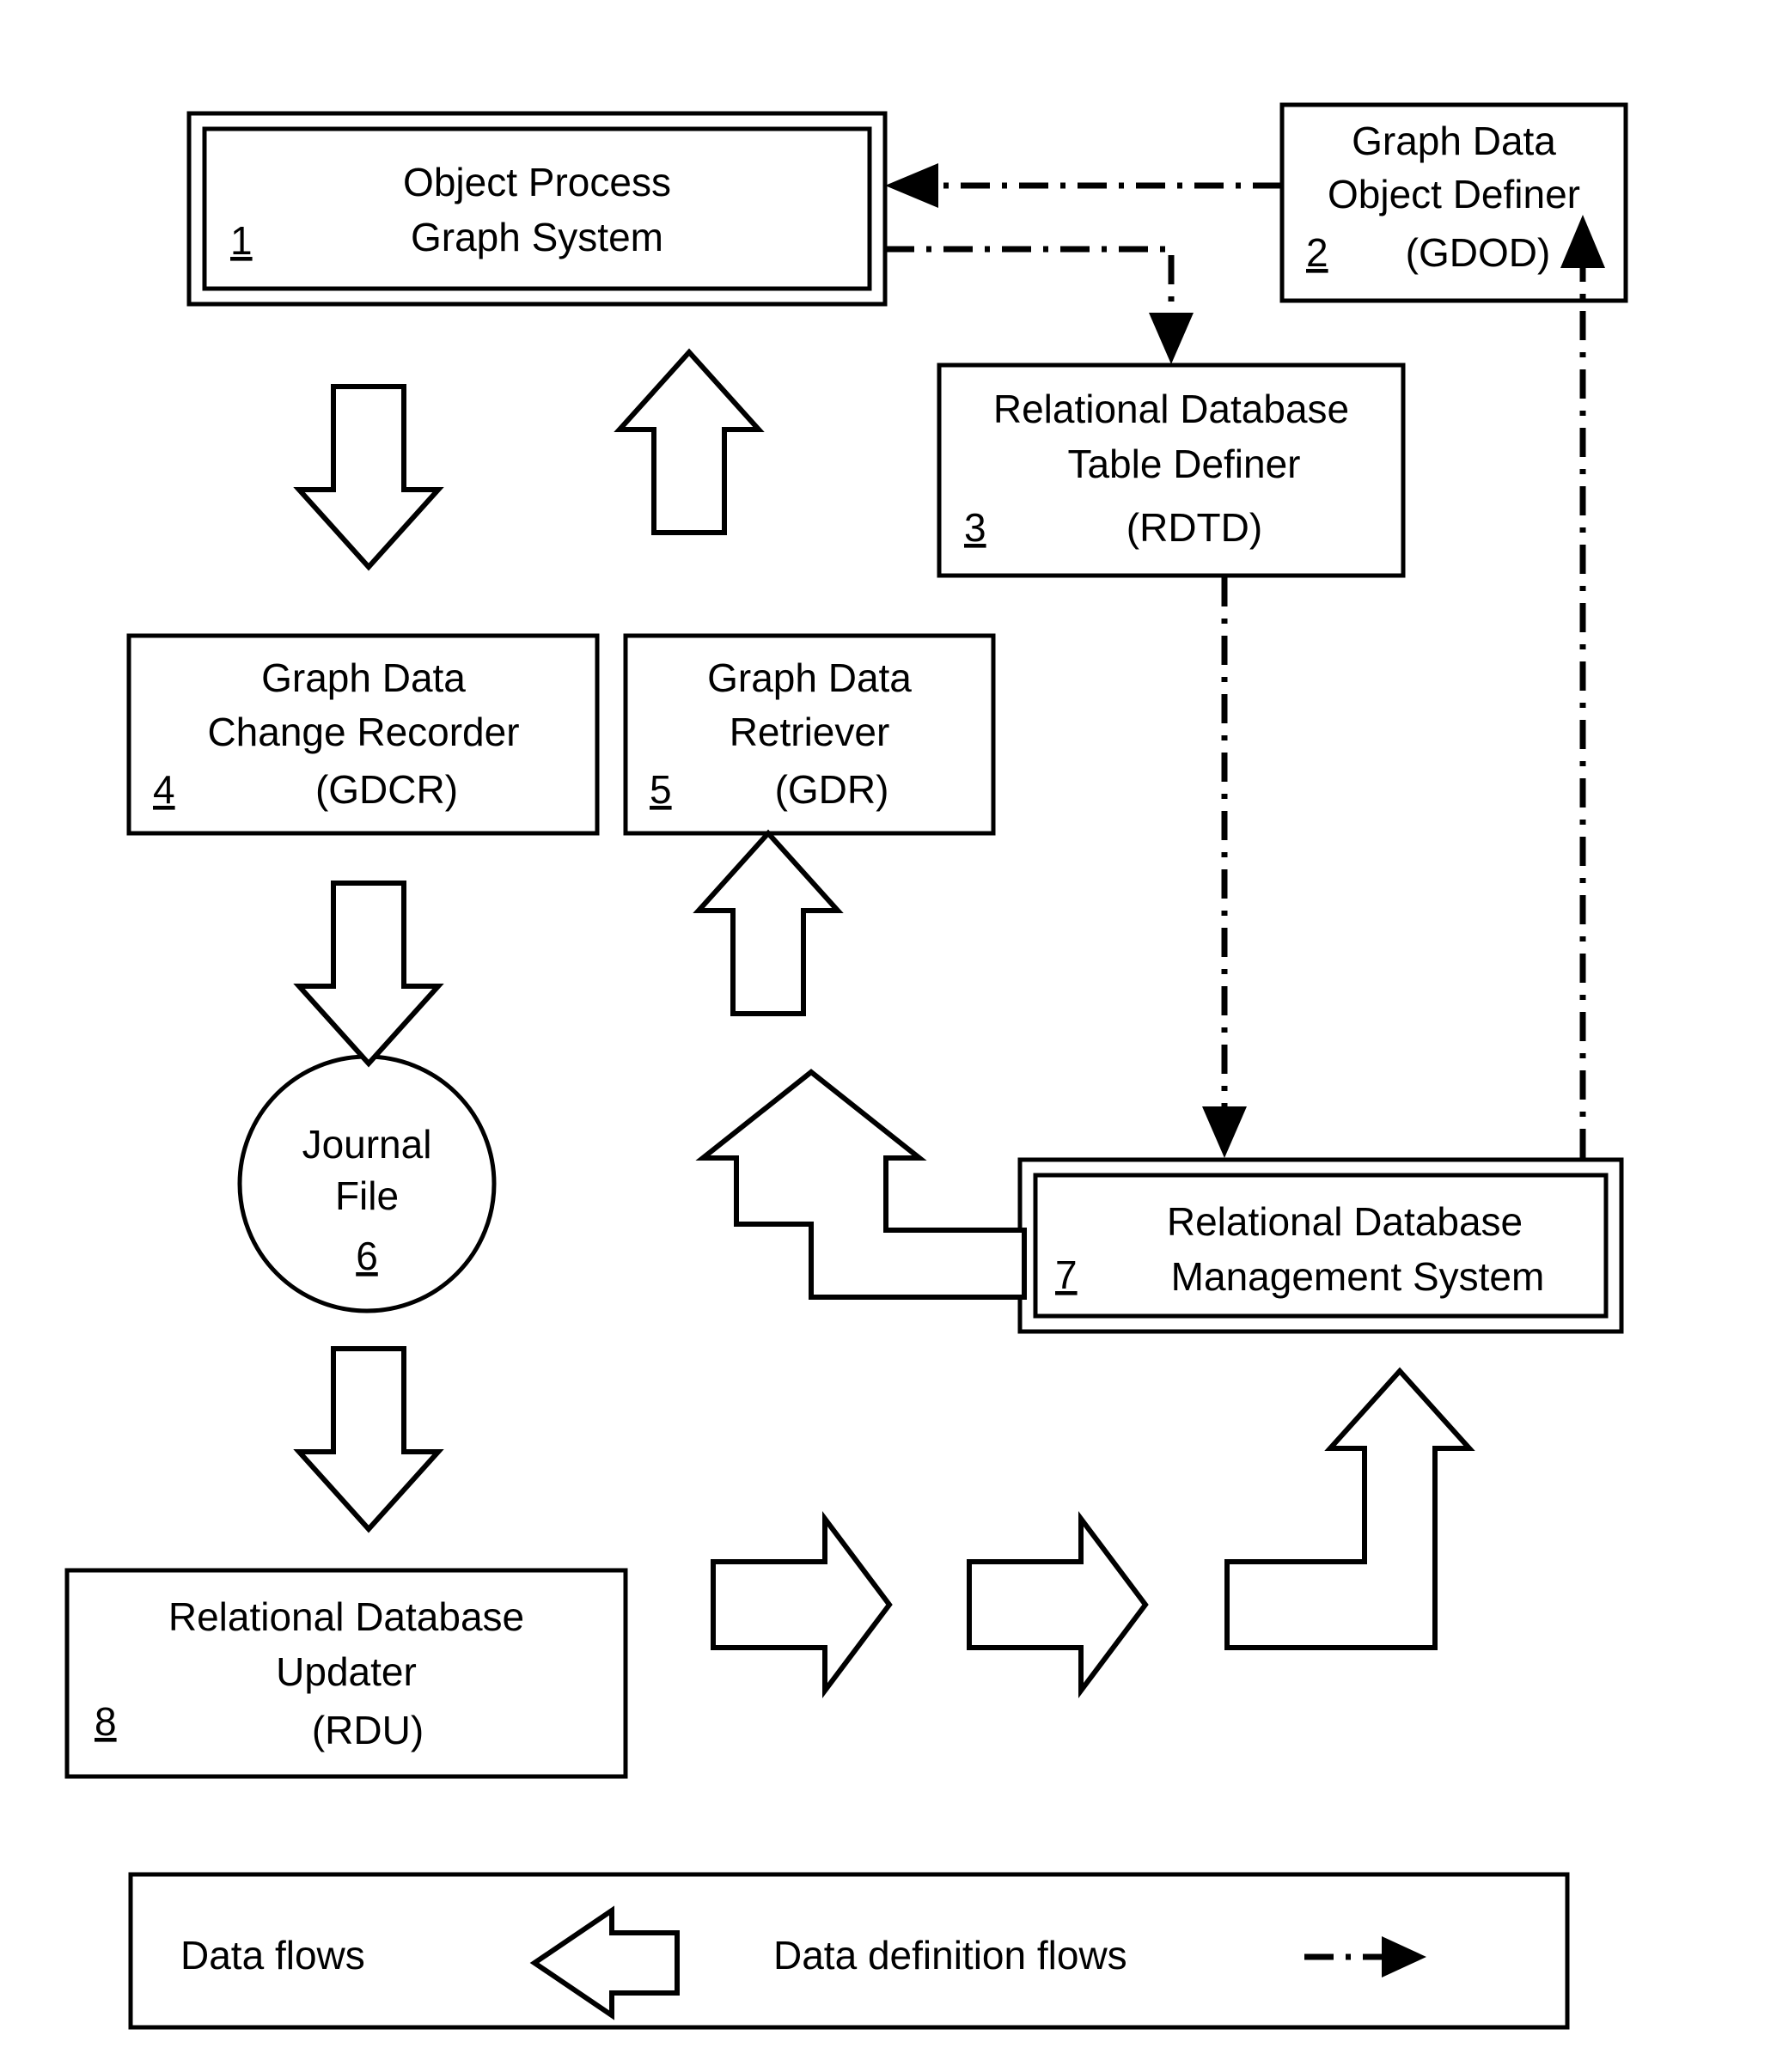  I want to click on node-graph-data-retriever: Graph Data Retriever (GDR) 5, so click(809, 734).